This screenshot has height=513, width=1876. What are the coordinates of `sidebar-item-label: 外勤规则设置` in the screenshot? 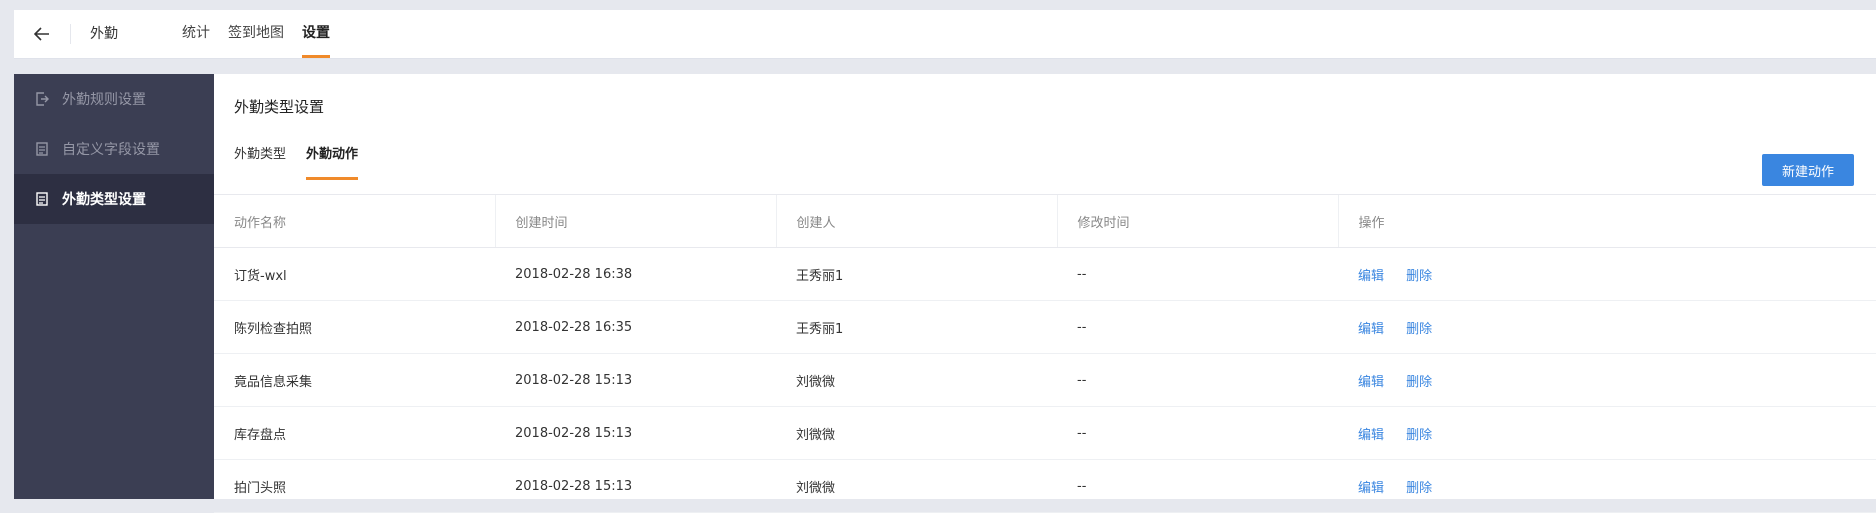 It's located at (104, 100).